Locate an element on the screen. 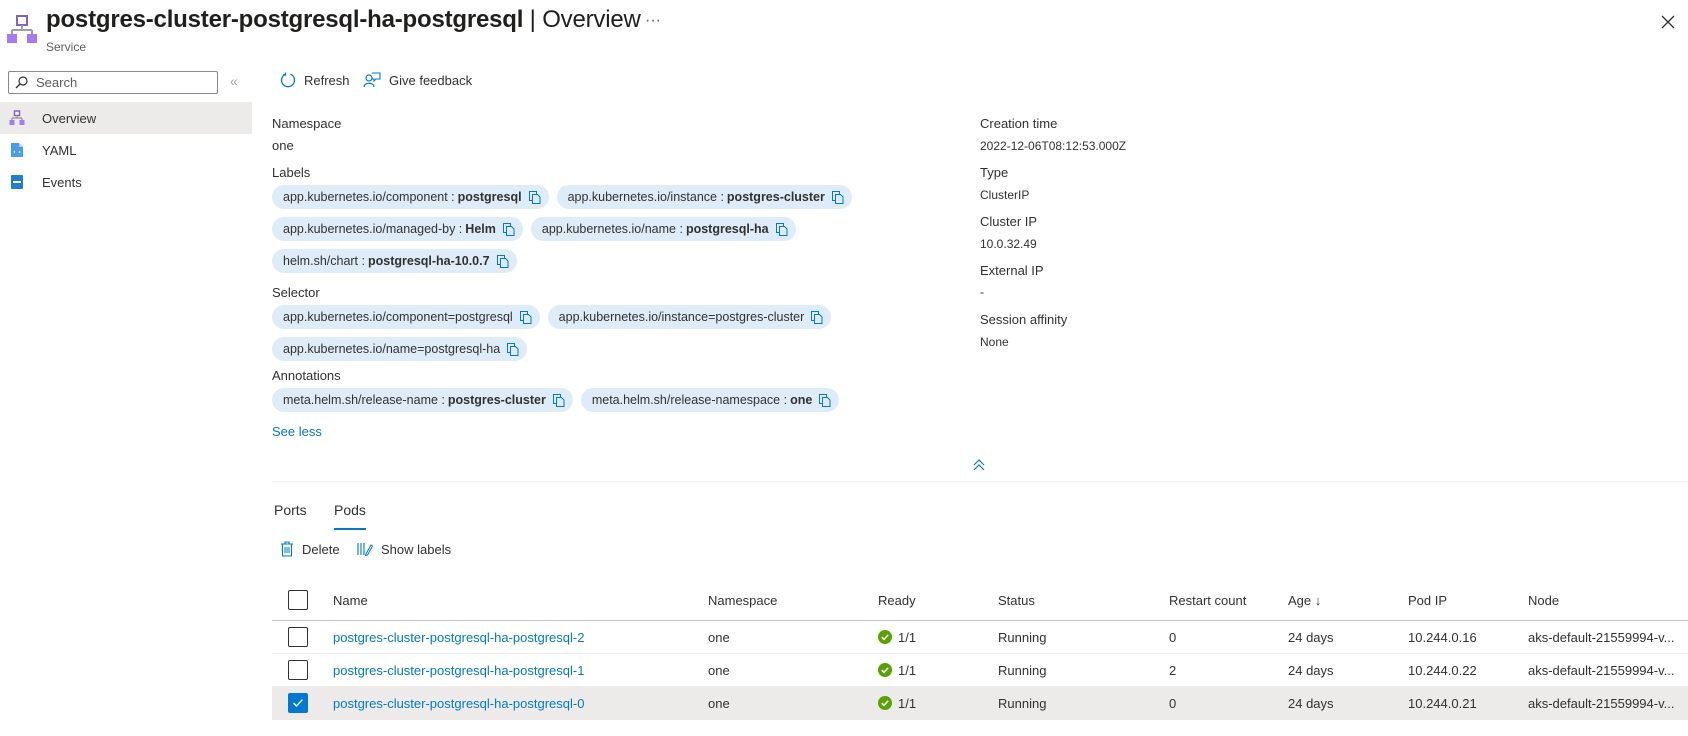 The image size is (1688, 736). creation-time-label: Creation time is located at coordinates (1019, 123).